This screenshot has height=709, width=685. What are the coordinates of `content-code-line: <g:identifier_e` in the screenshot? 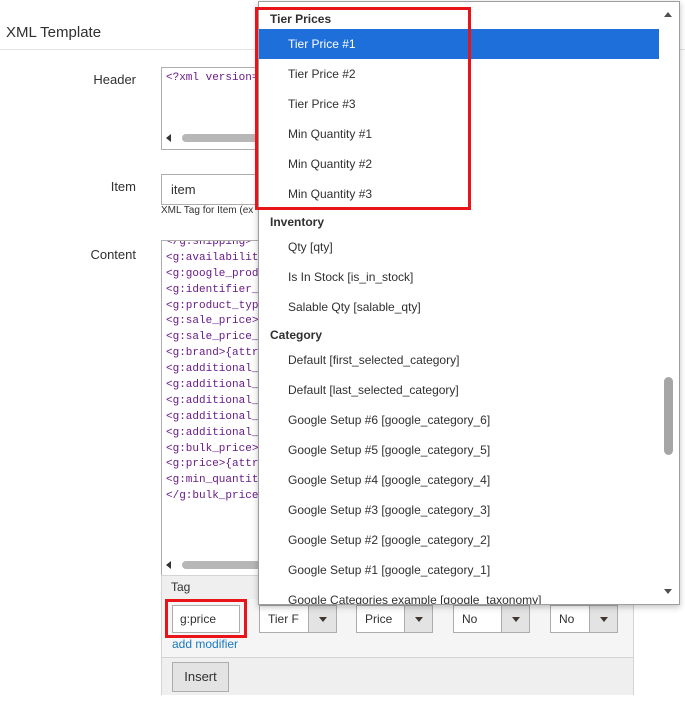 It's located at (216, 289).